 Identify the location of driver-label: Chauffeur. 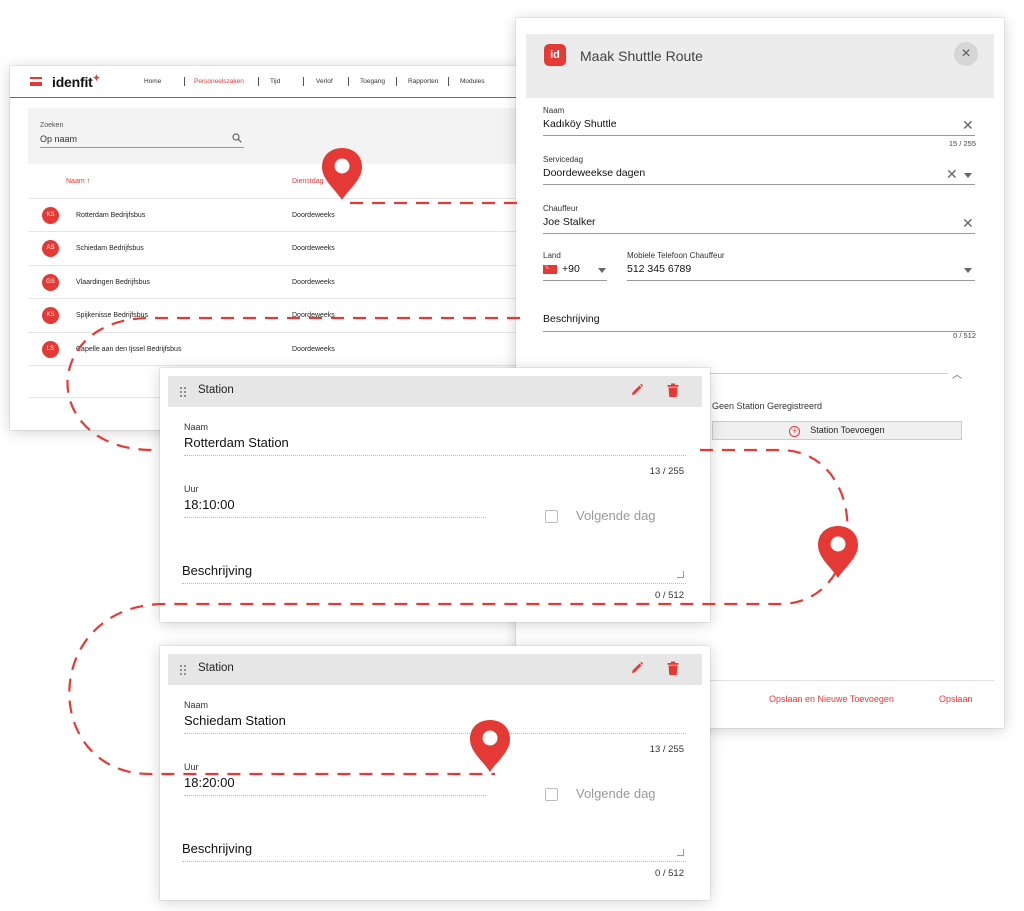
(560, 208).